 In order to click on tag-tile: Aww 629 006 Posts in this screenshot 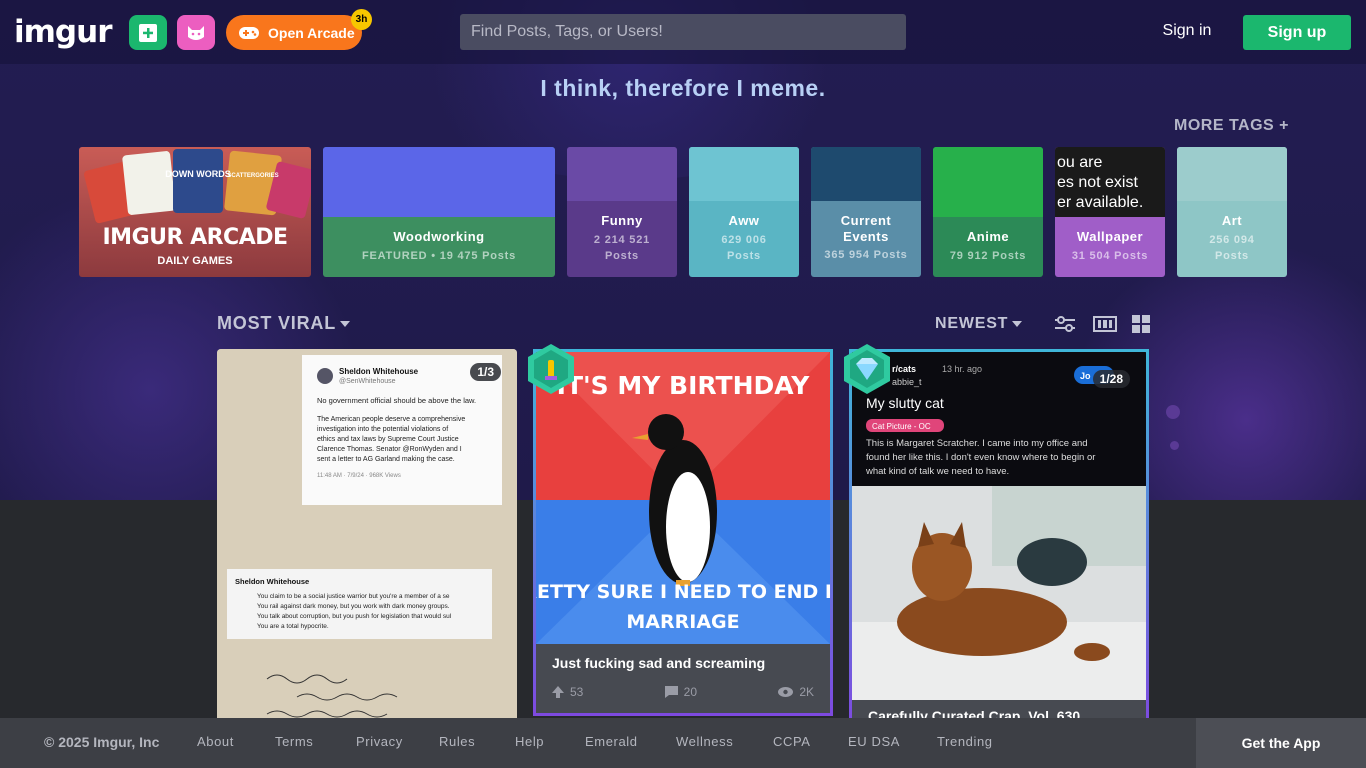, I will do `click(744, 212)`.